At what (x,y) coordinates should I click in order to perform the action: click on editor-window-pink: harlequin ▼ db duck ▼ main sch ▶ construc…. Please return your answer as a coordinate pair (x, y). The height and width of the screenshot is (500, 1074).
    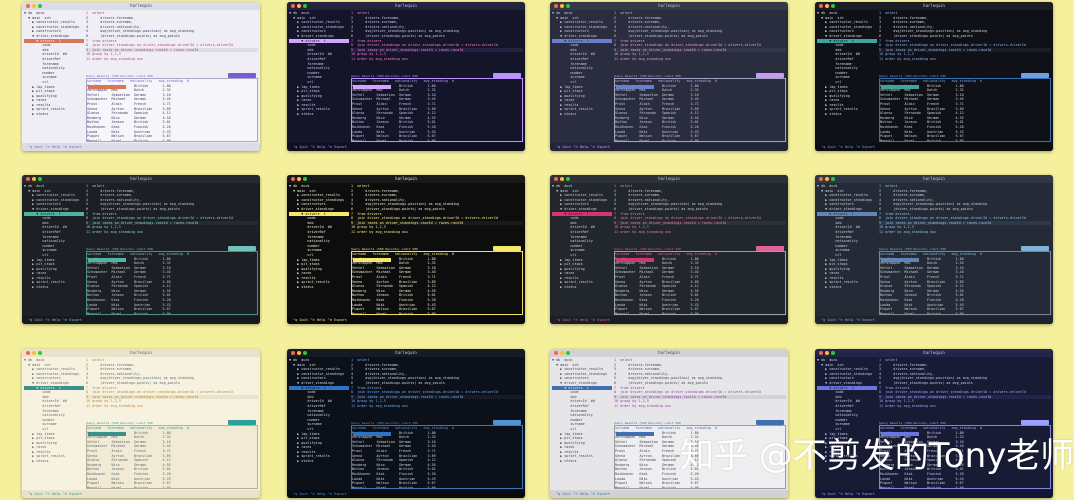
    Looking at the image, I should click on (669, 249).